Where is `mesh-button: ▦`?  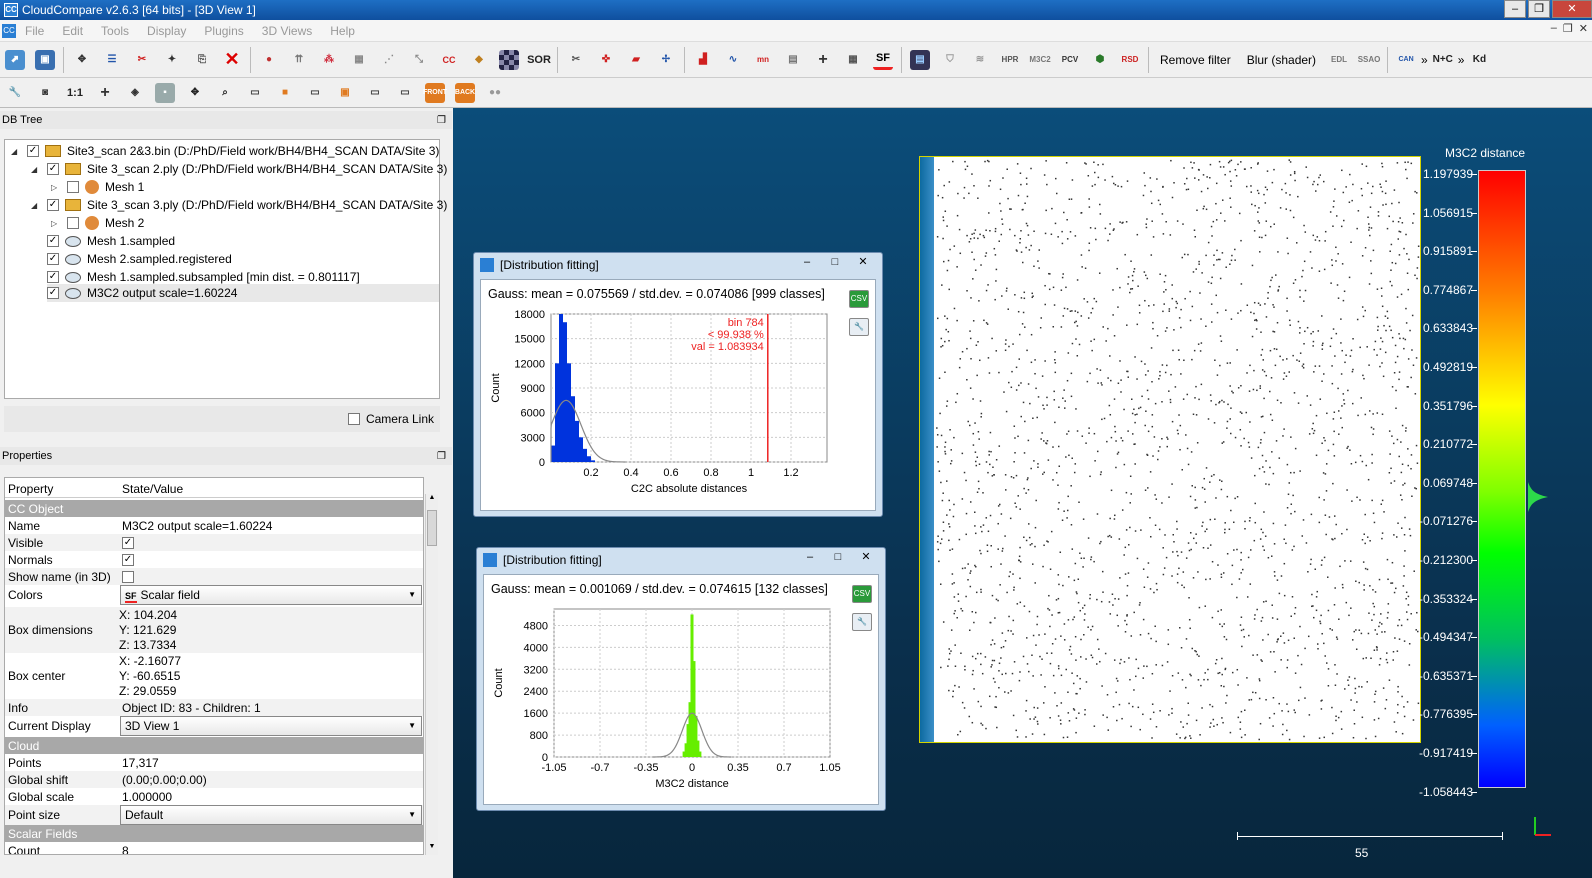 mesh-button: ▦ is located at coordinates (359, 60).